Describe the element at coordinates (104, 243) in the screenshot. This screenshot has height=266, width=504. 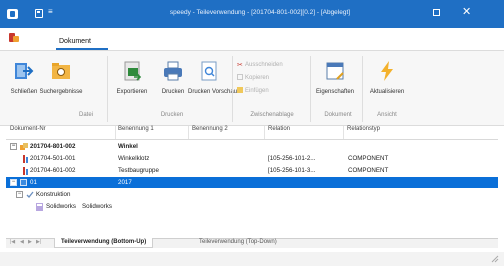
I see `tab-bottom-up: Teileverwendung (Bottom-Up)` at that location.